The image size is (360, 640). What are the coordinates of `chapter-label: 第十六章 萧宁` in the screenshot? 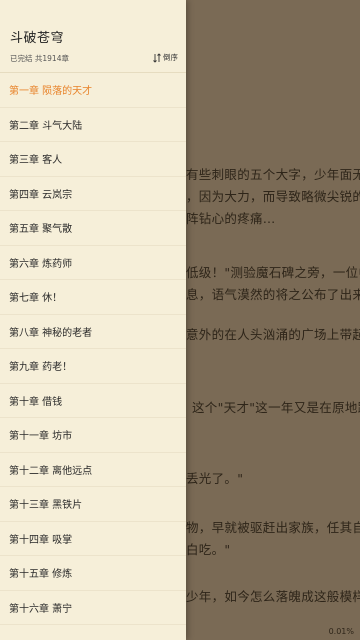 It's located at (41, 609).